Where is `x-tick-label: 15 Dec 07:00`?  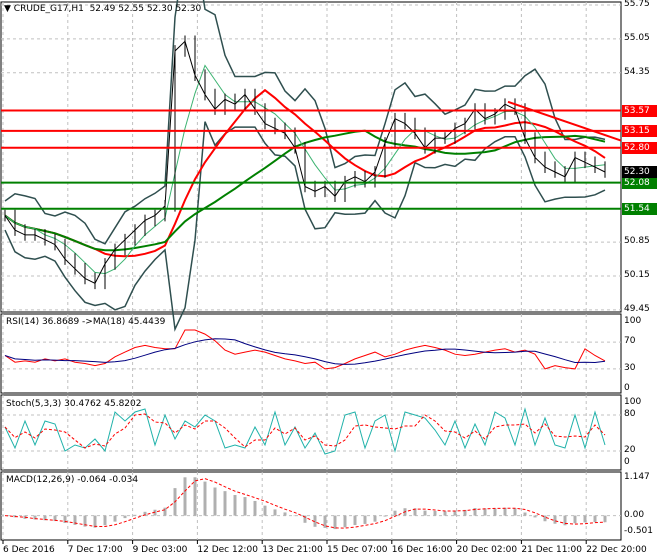 x-tick-label: 15 Dec 07:00 is located at coordinates (357, 550).